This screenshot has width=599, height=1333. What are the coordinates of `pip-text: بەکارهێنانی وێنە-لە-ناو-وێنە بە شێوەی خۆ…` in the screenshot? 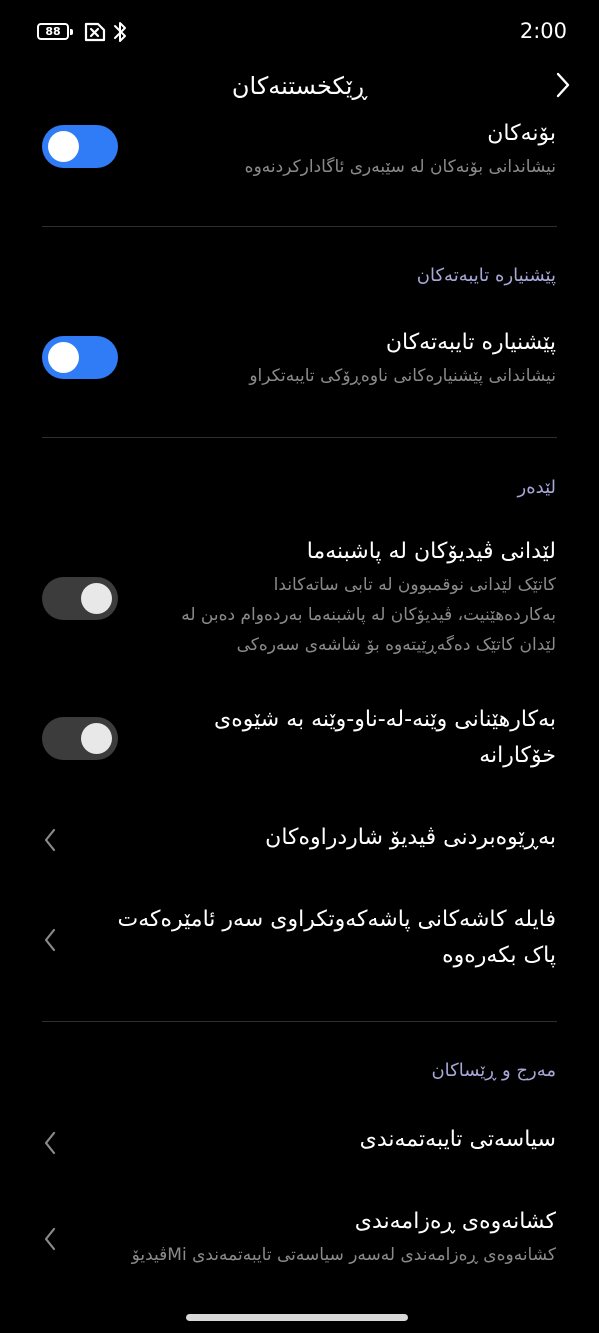 It's located at (385, 738).